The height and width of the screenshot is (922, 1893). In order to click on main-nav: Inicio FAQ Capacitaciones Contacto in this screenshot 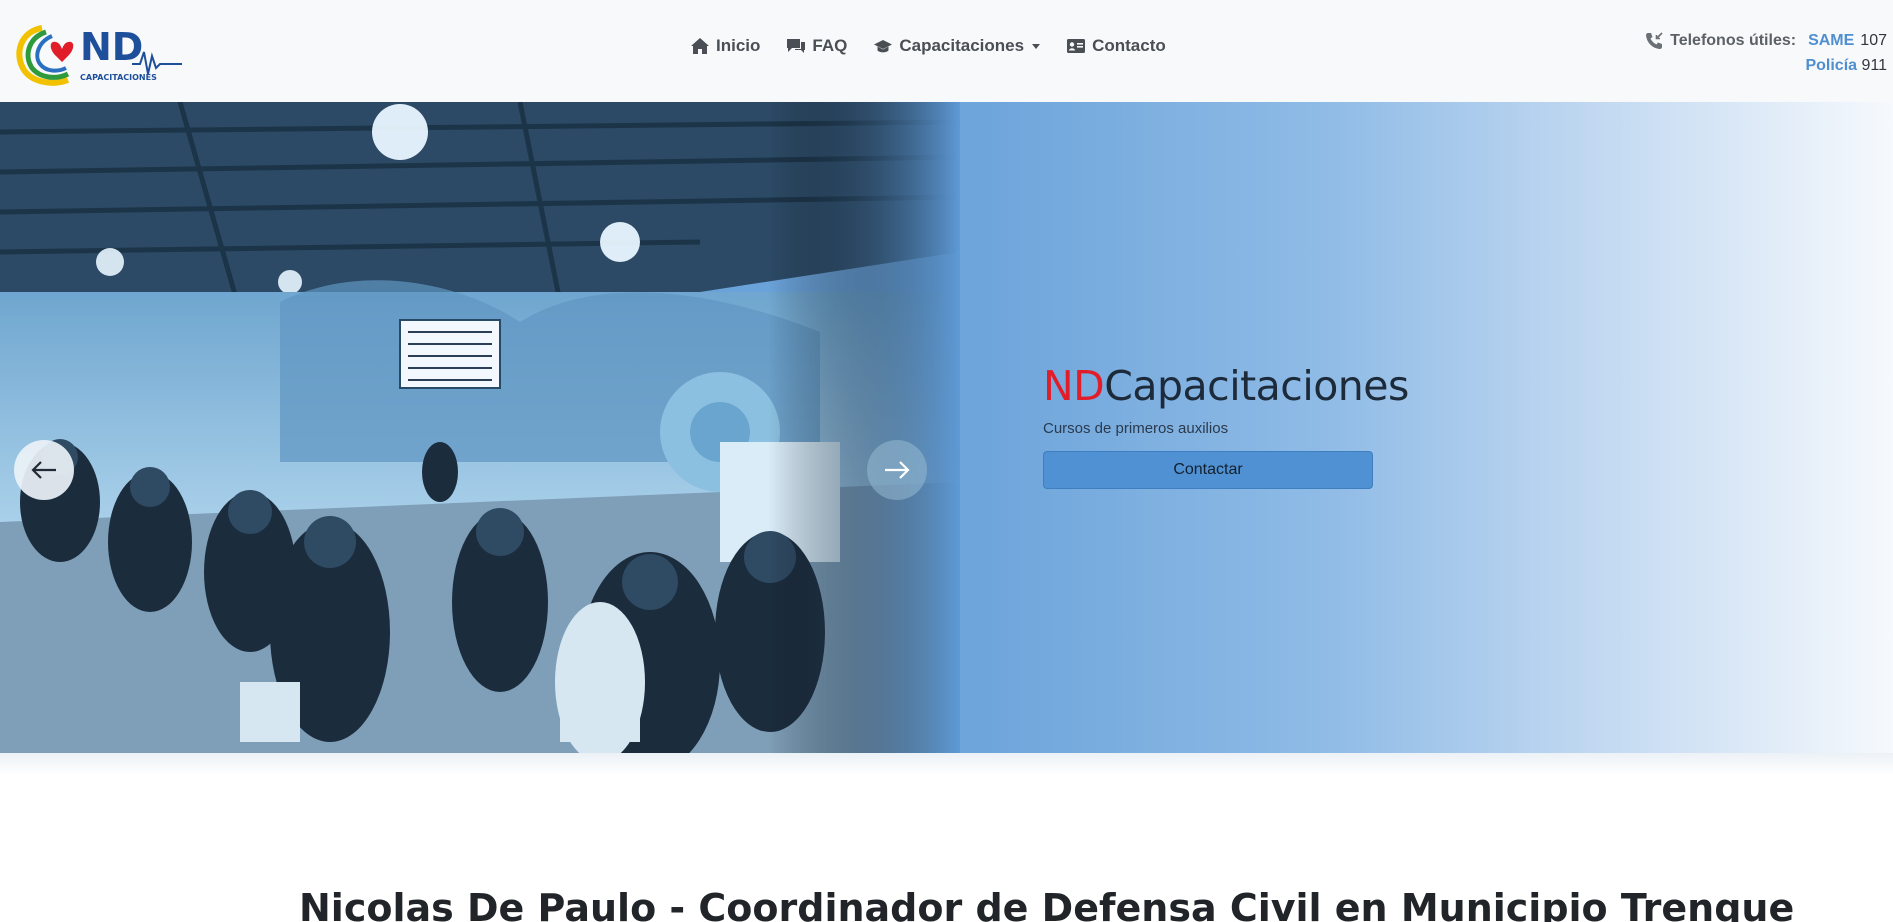, I will do `click(941, 46)`.